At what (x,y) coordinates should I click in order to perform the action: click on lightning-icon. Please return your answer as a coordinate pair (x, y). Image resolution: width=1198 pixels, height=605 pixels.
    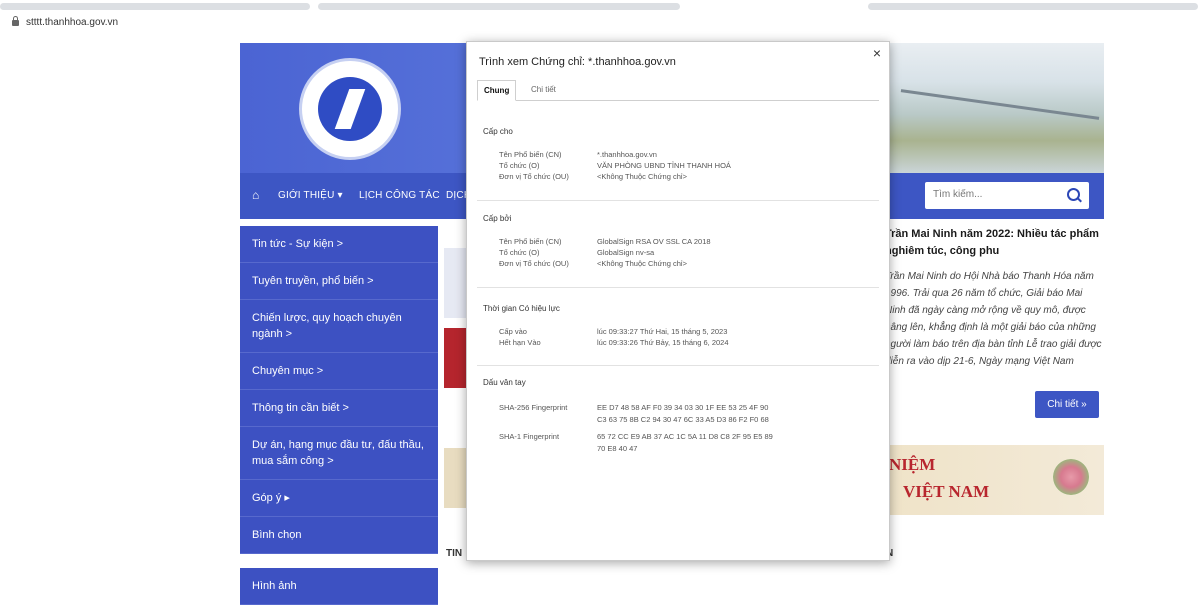
    Looking at the image, I should click on (350, 109).